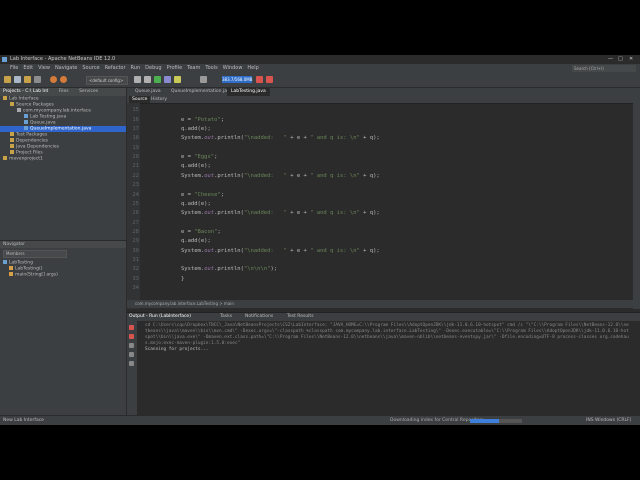 This screenshot has width=640, height=480. What do you see at coordinates (193, 269) in the screenshot?
I see `code-token: System.` at bounding box center [193, 269].